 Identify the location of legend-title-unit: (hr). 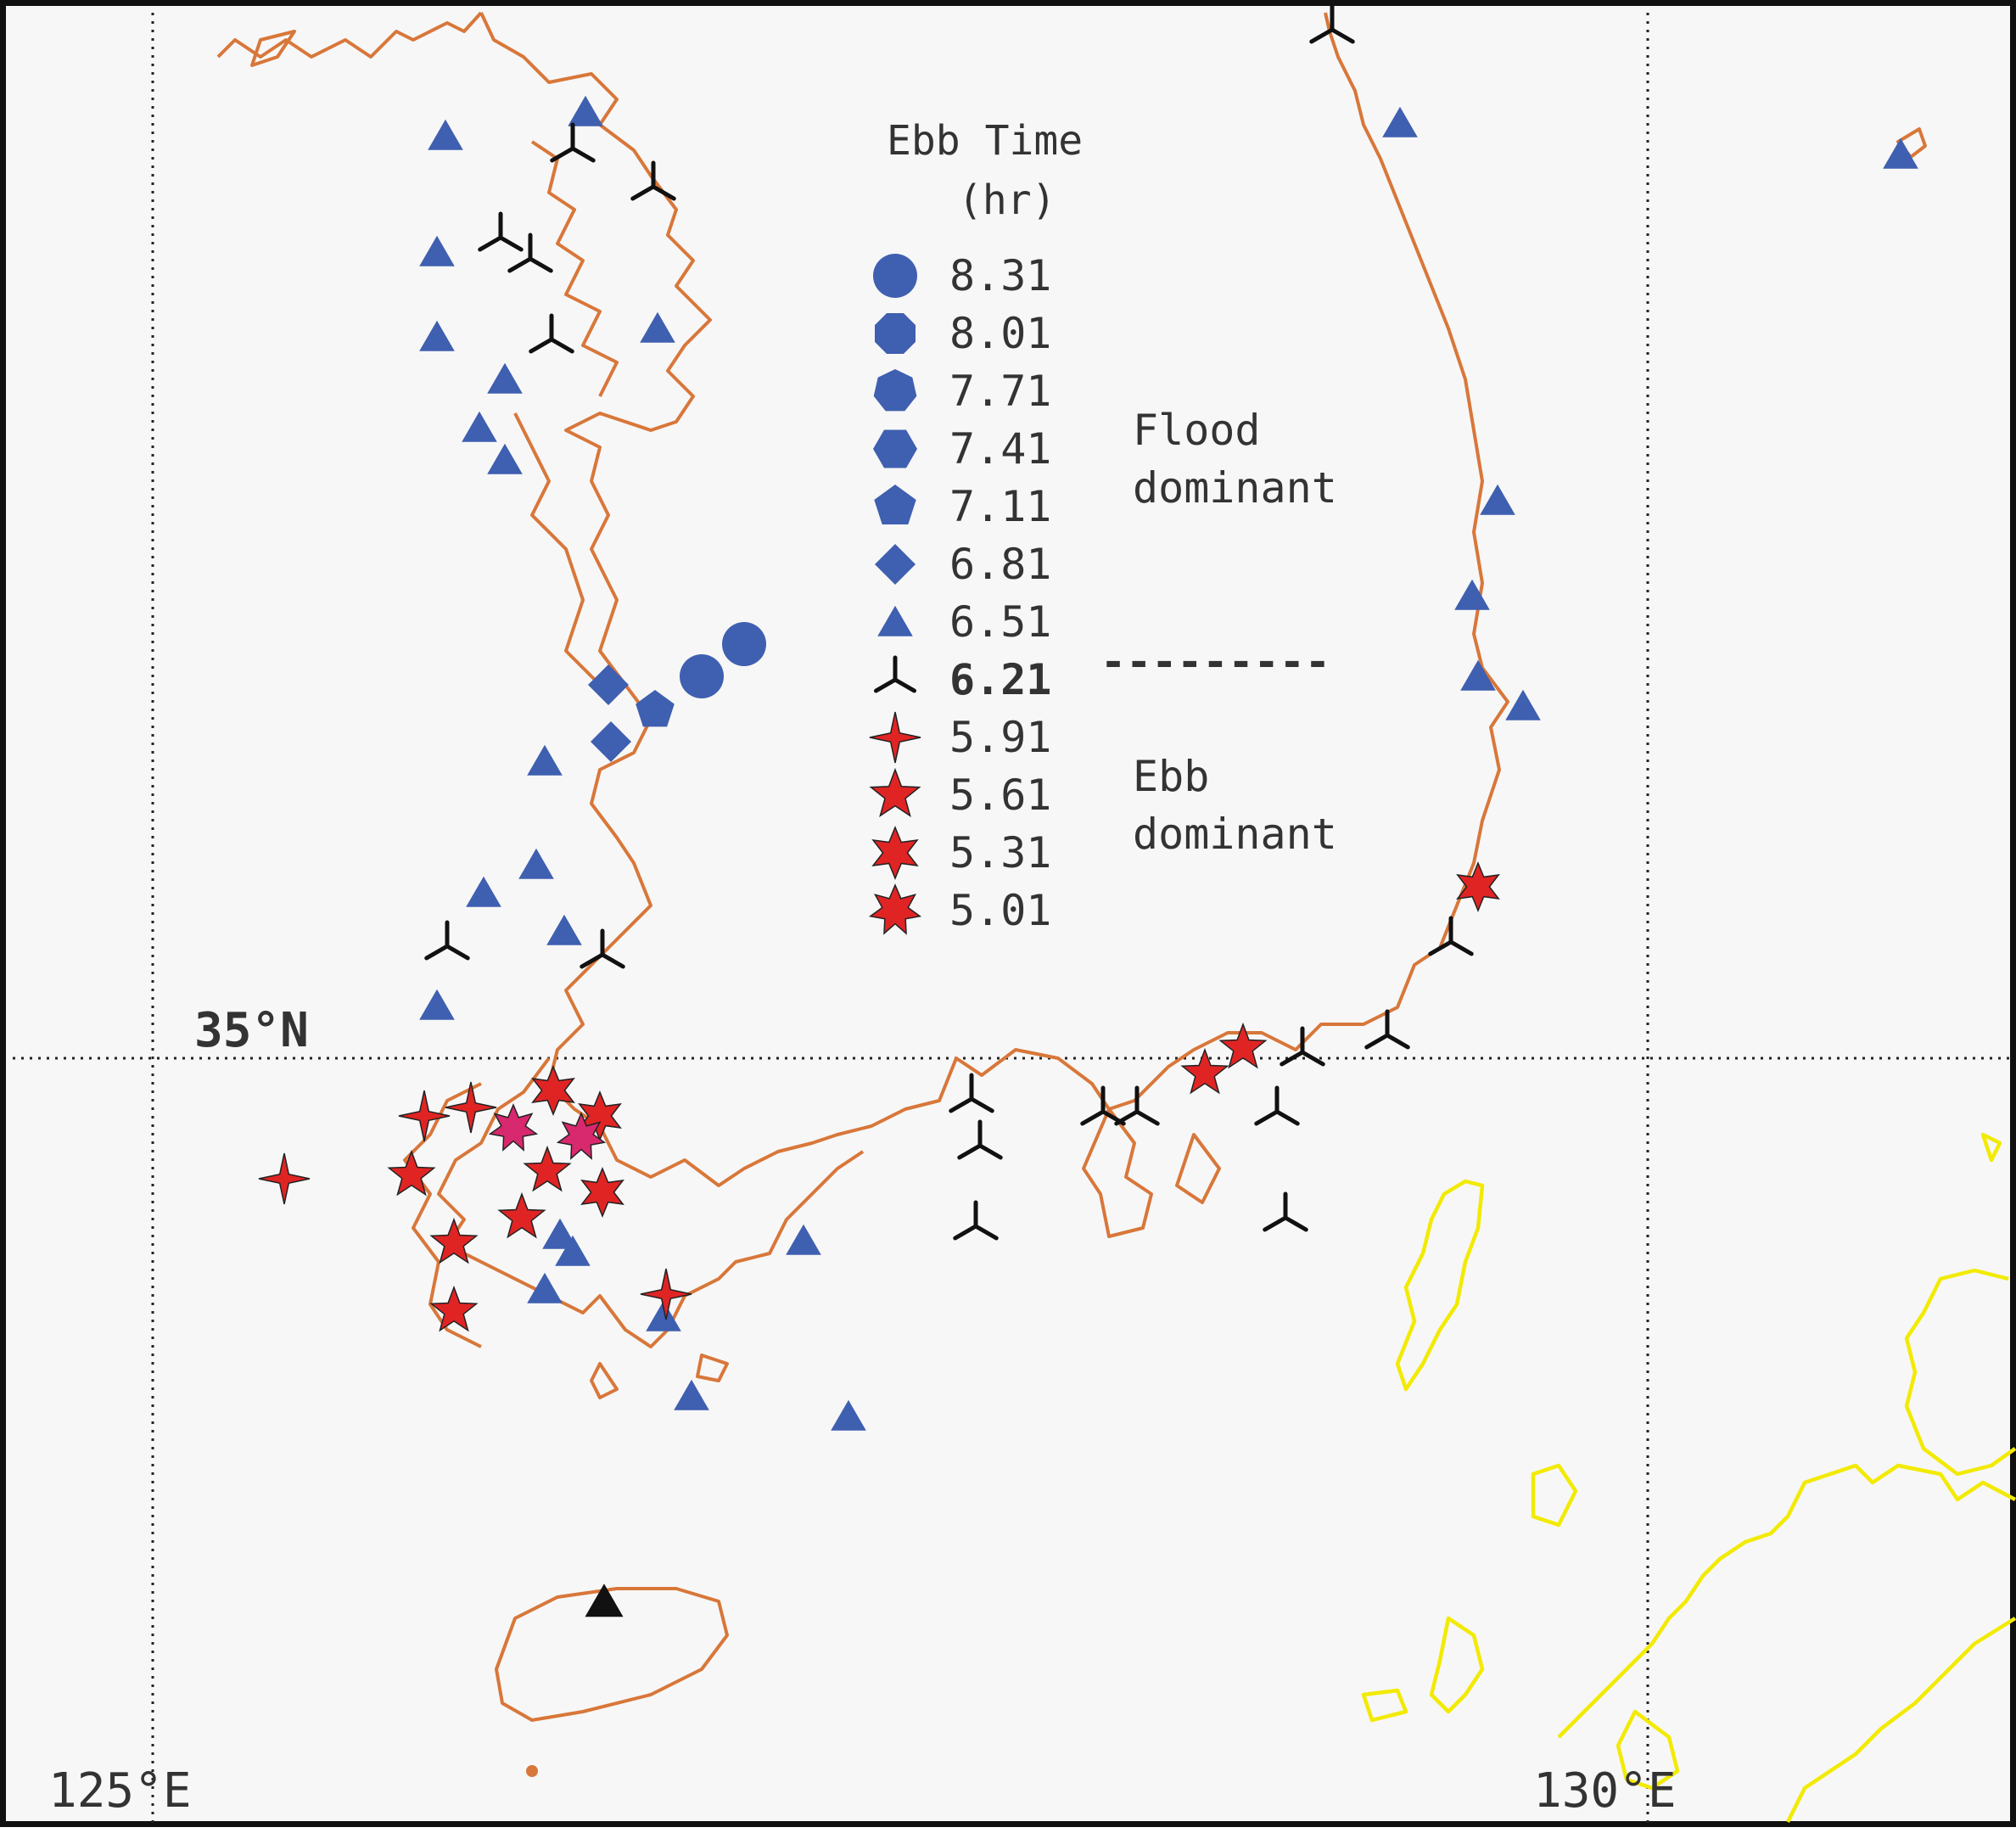
(1007, 200).